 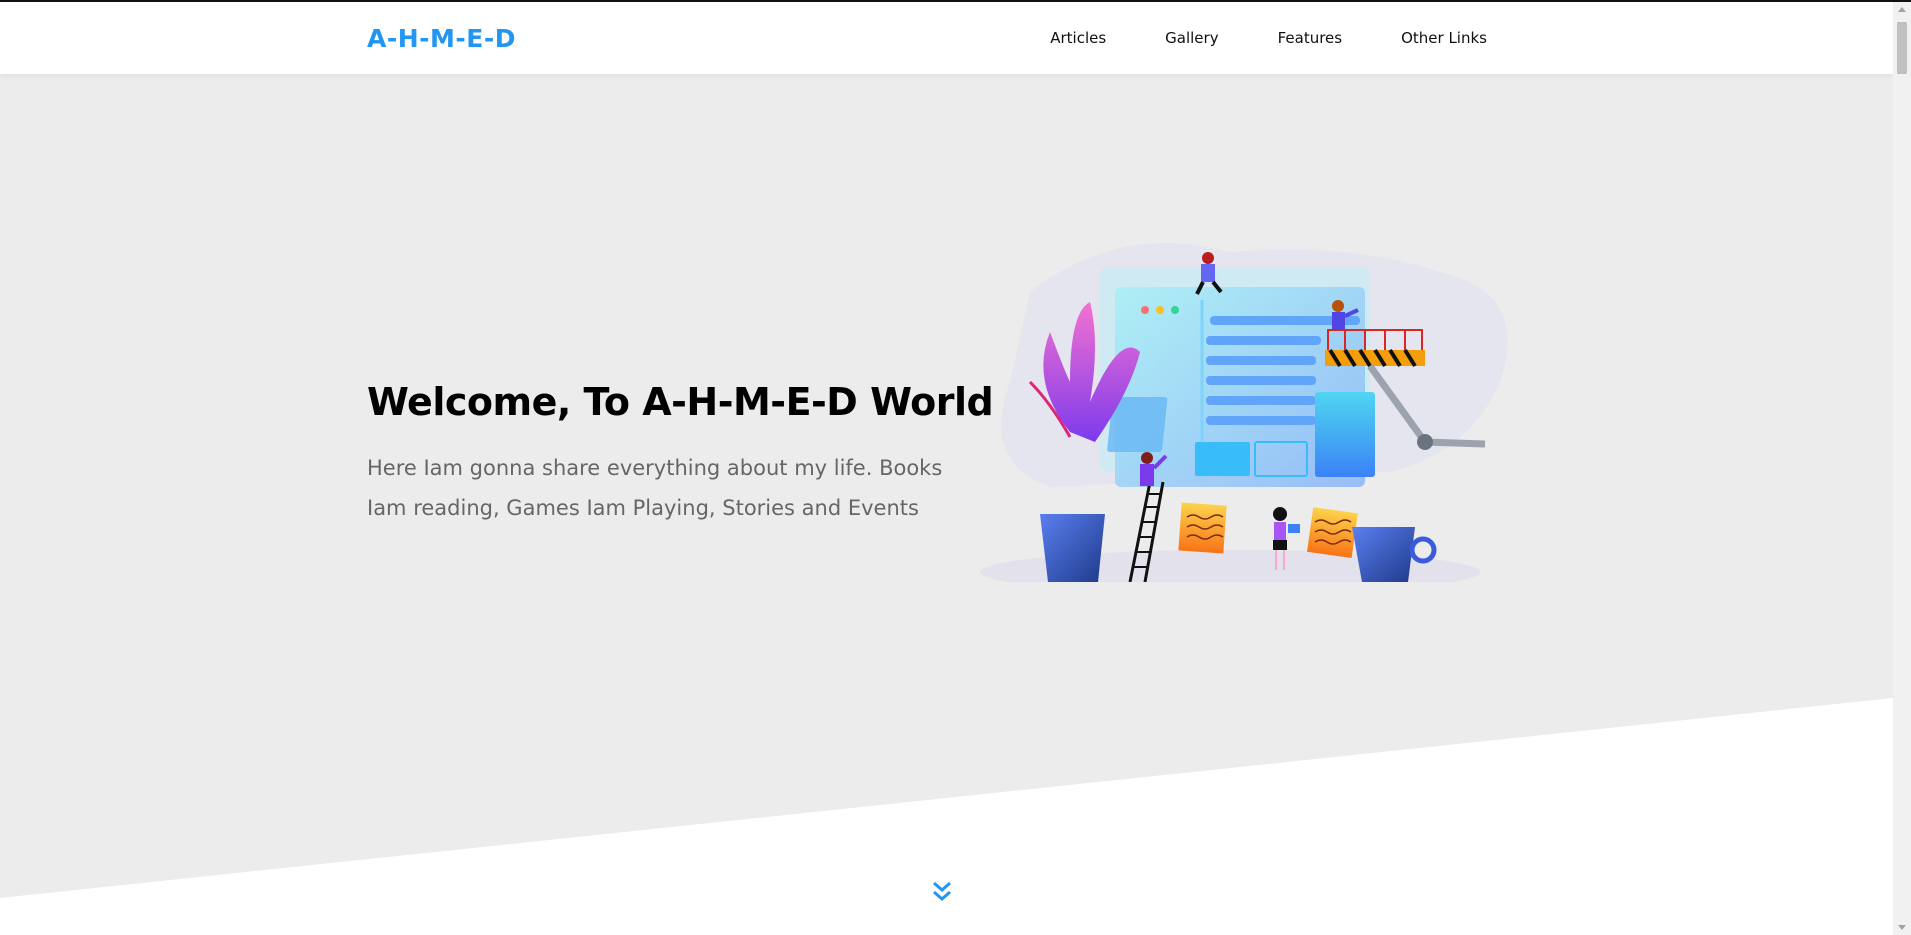 What do you see at coordinates (680, 402) in the screenshot?
I see `hero-title: Welcome, To A-H-M-E-D World` at bounding box center [680, 402].